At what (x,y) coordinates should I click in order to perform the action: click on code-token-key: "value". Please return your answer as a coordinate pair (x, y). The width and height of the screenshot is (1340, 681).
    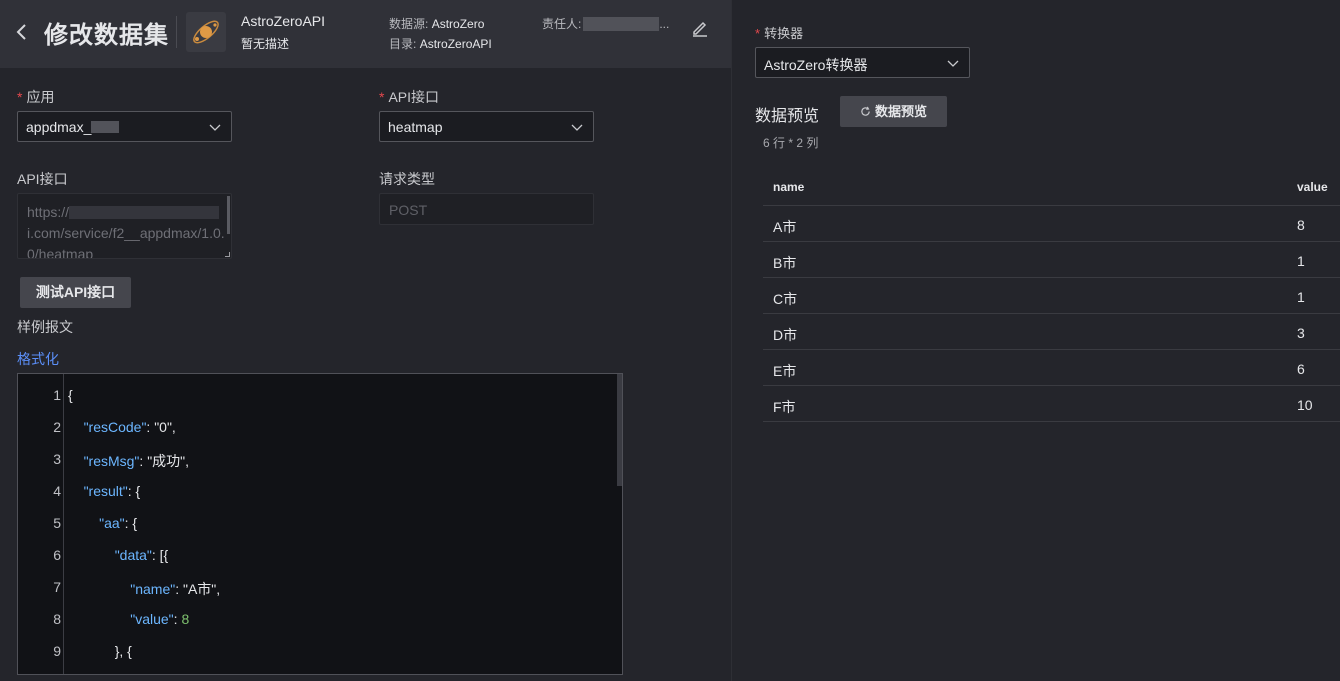
    Looking at the image, I should click on (152, 619).